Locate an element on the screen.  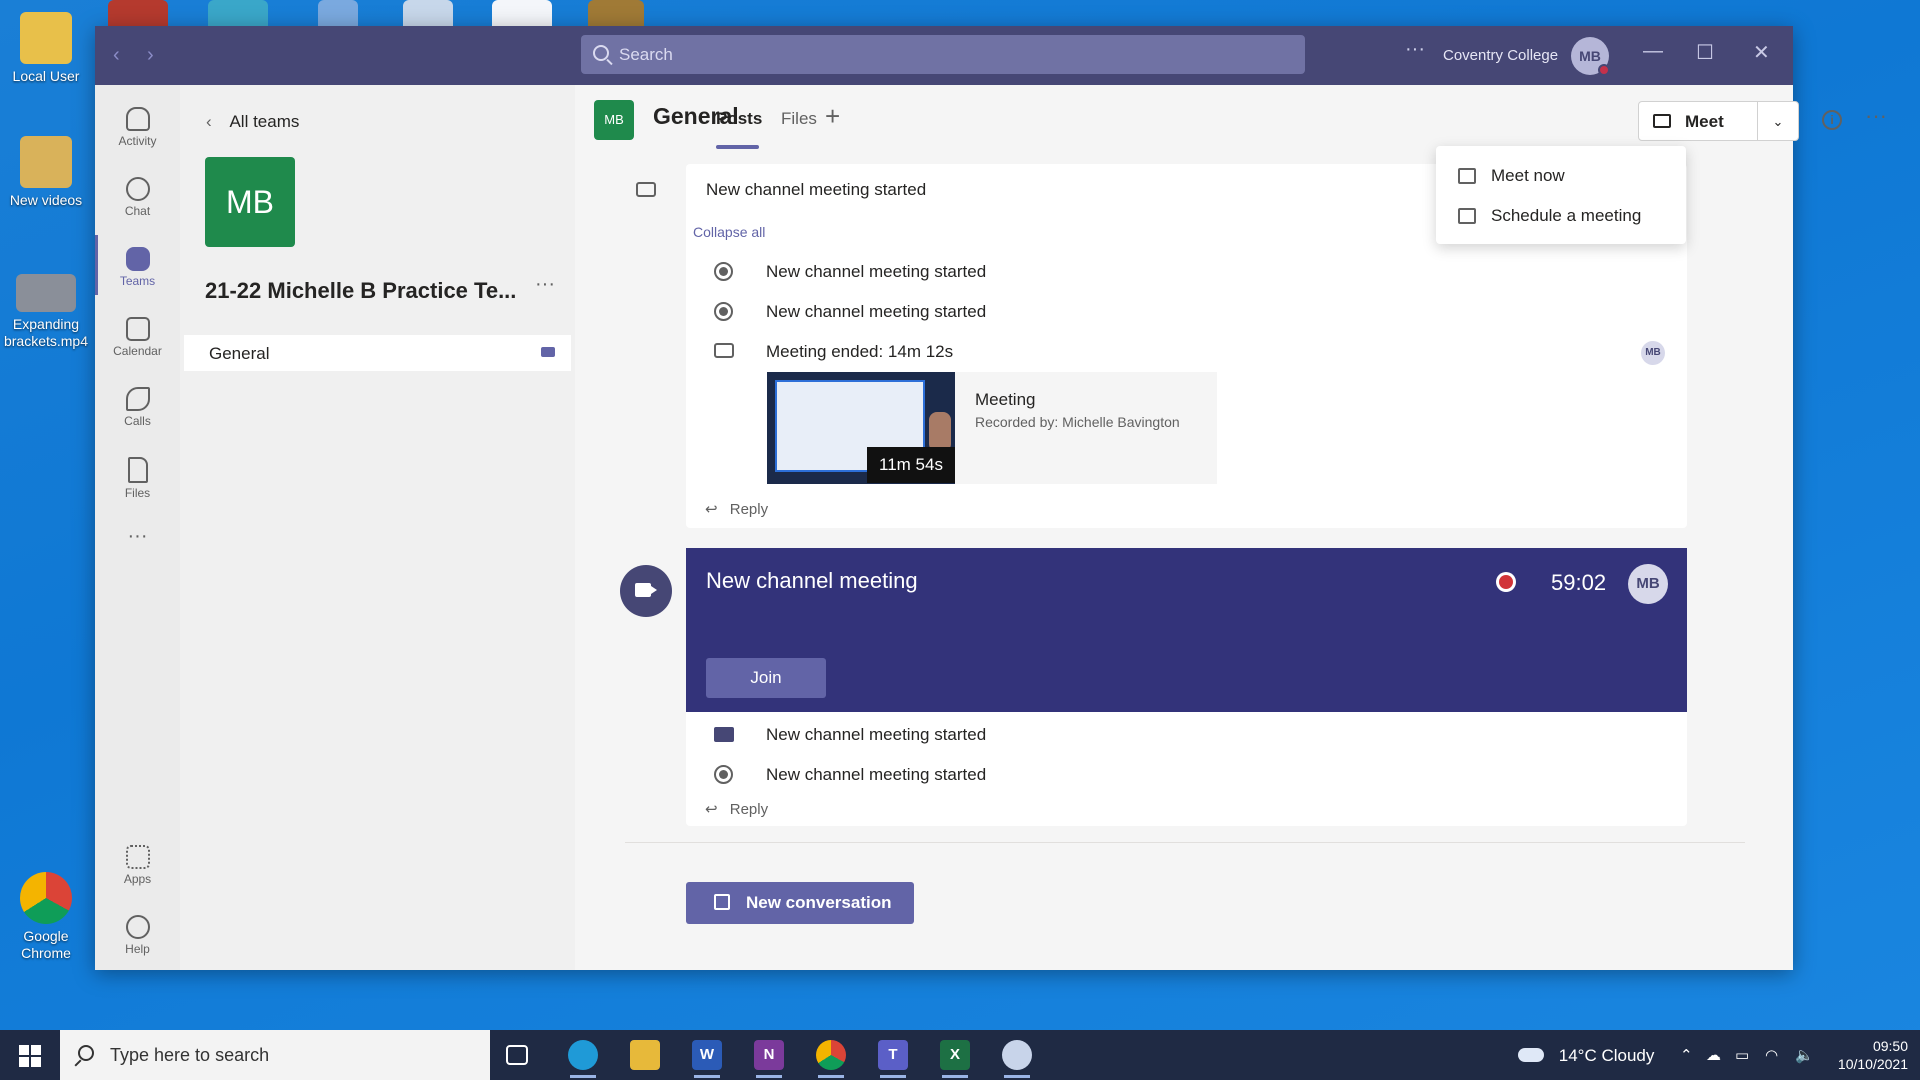
excel-icon: X is located at coordinates (955, 1059).